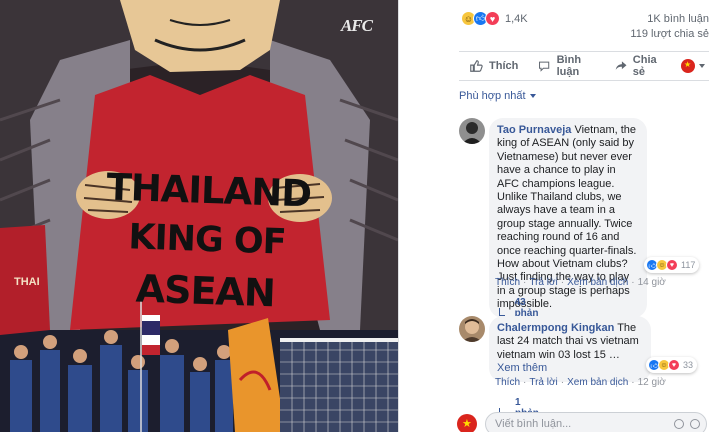  I want to click on like-button-label: Thích, so click(504, 66).